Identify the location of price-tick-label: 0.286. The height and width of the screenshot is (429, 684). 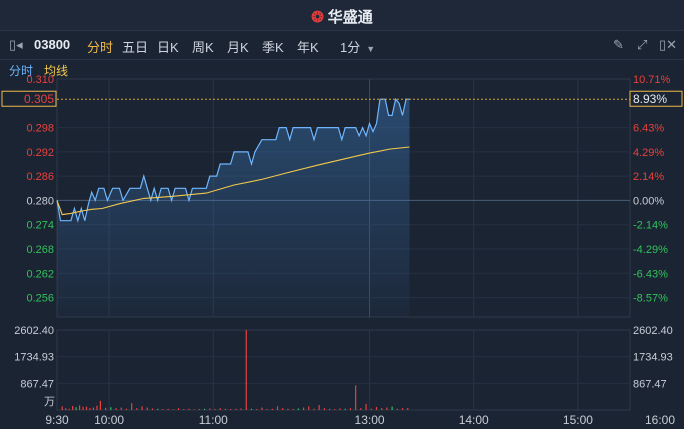
(40, 177).